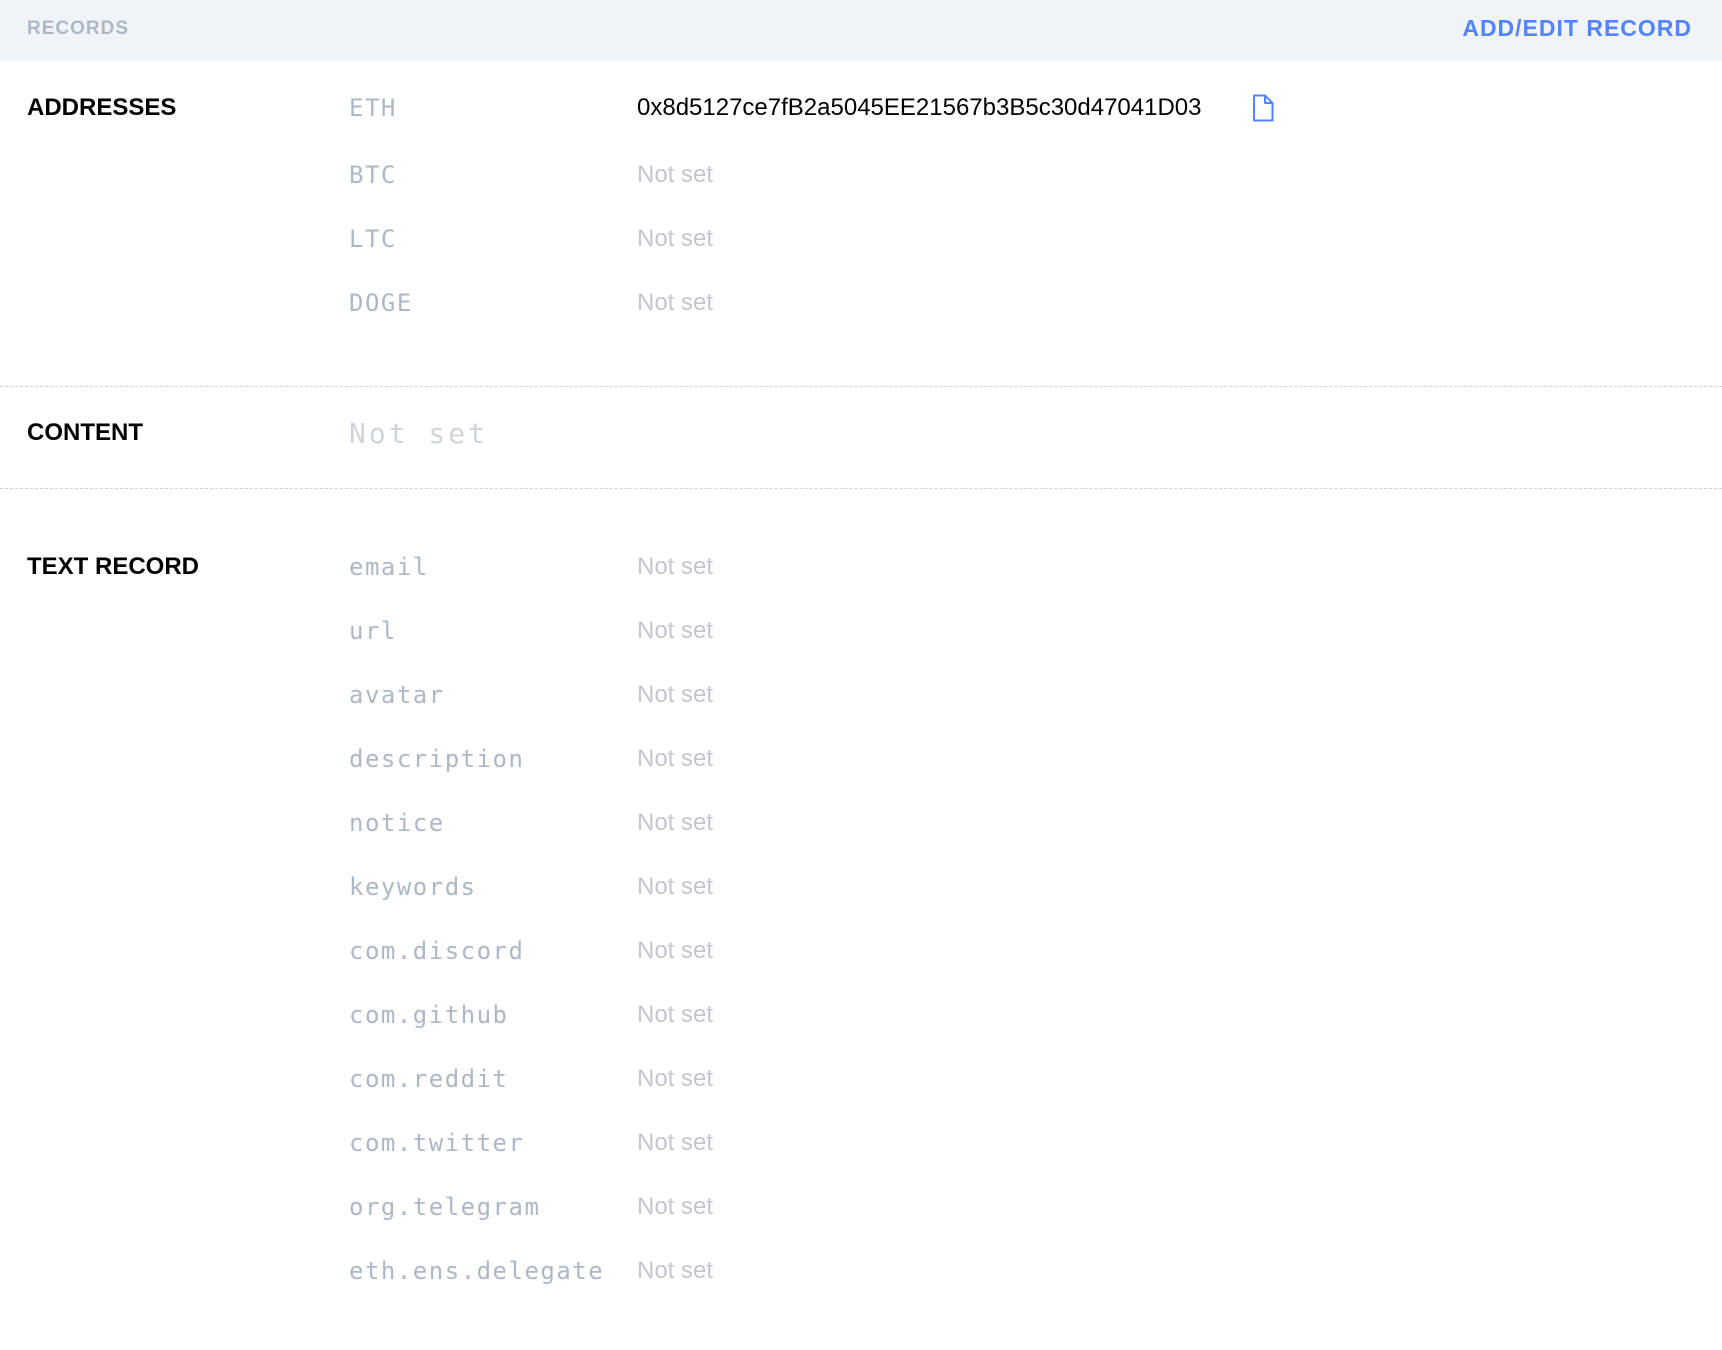  Describe the element at coordinates (429, 1079) in the screenshot. I see `text-record-key: com.reddit` at that location.